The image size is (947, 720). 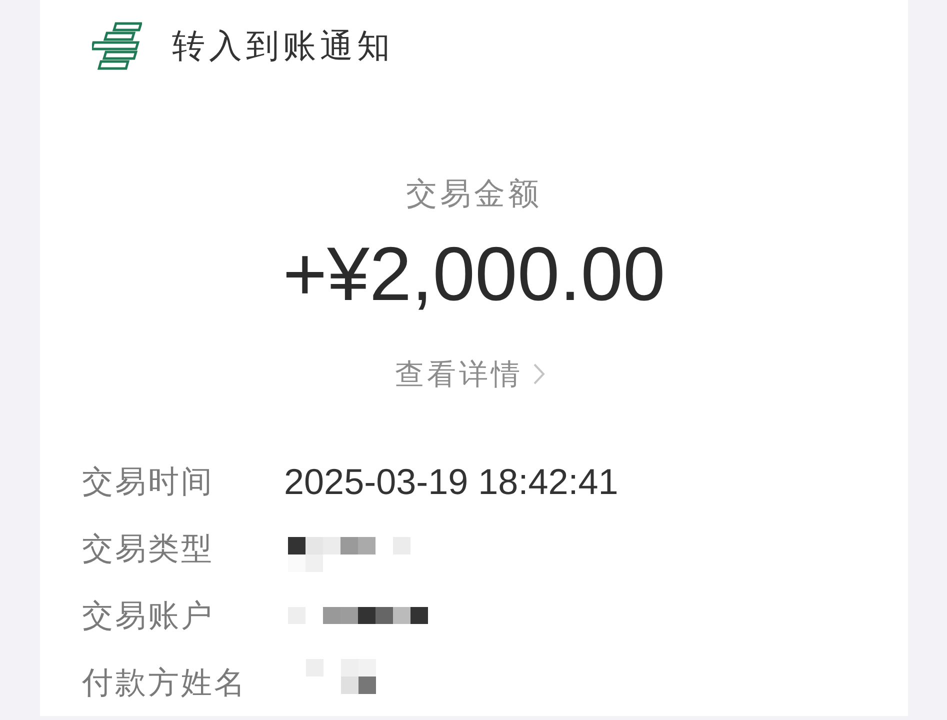 I want to click on field-label: 交易类型, so click(x=148, y=549).